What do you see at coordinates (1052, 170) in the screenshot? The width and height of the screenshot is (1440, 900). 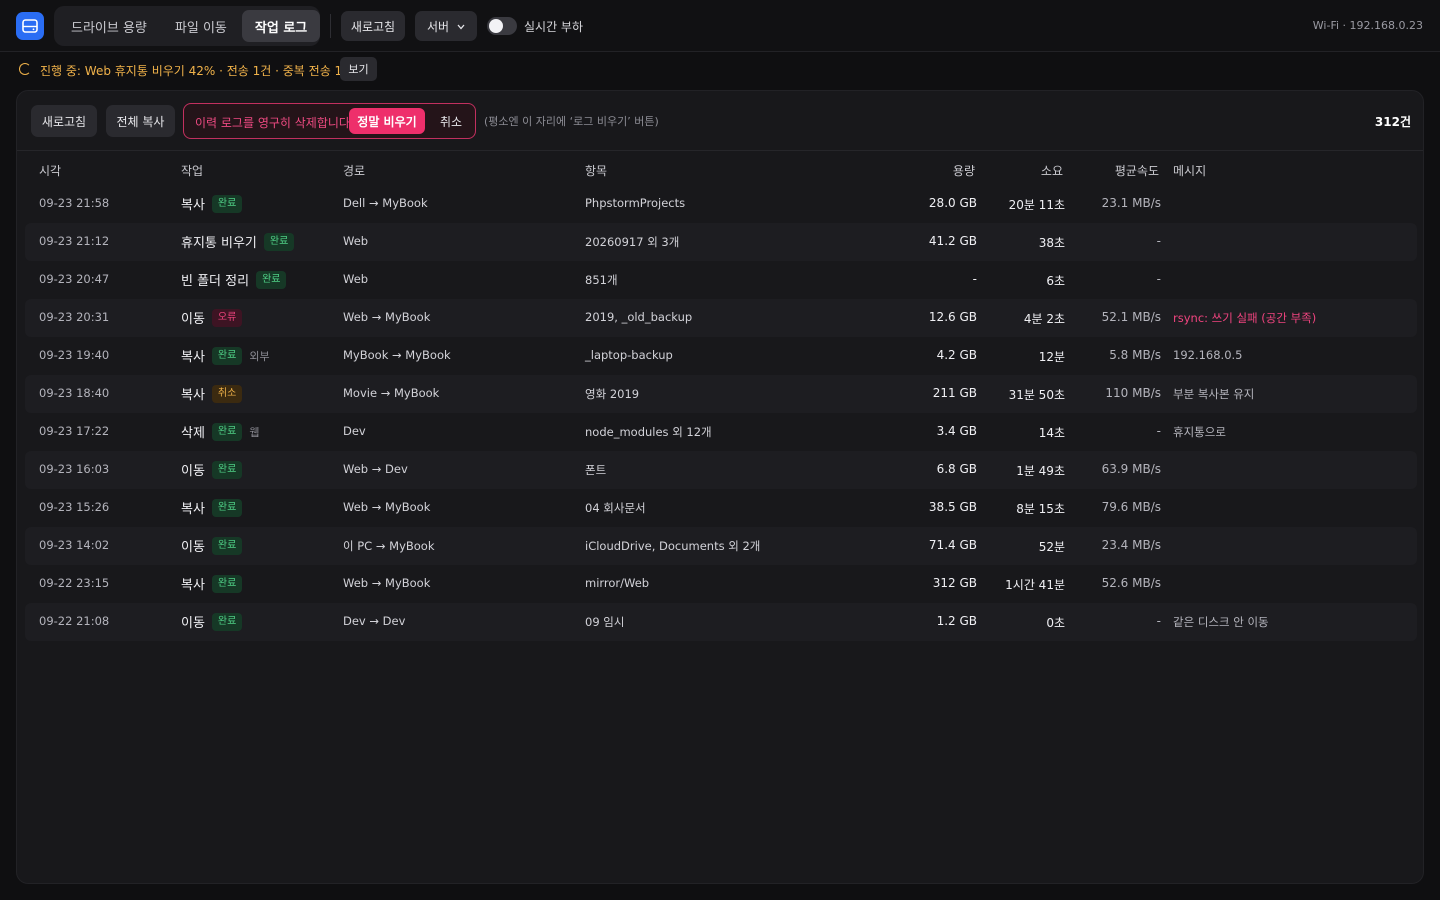 I see `col-duration: 소요` at bounding box center [1052, 170].